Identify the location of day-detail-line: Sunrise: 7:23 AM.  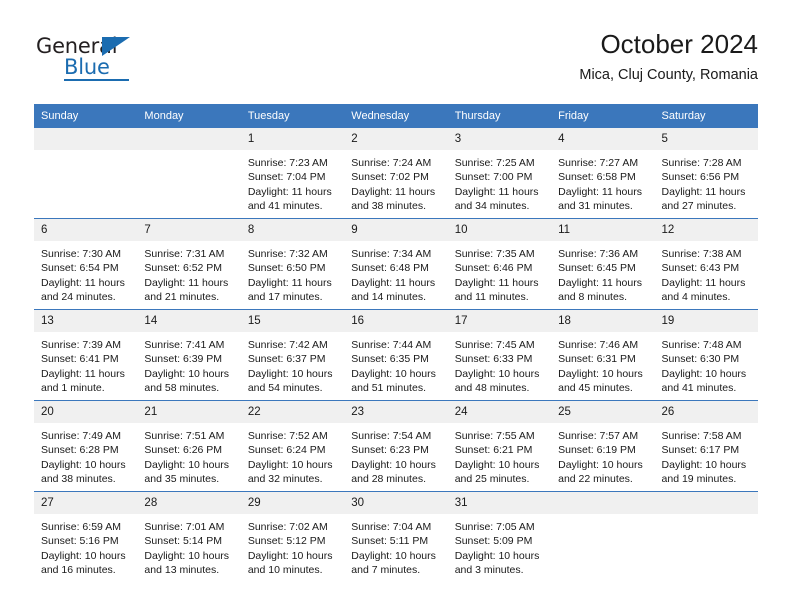
(287, 163).